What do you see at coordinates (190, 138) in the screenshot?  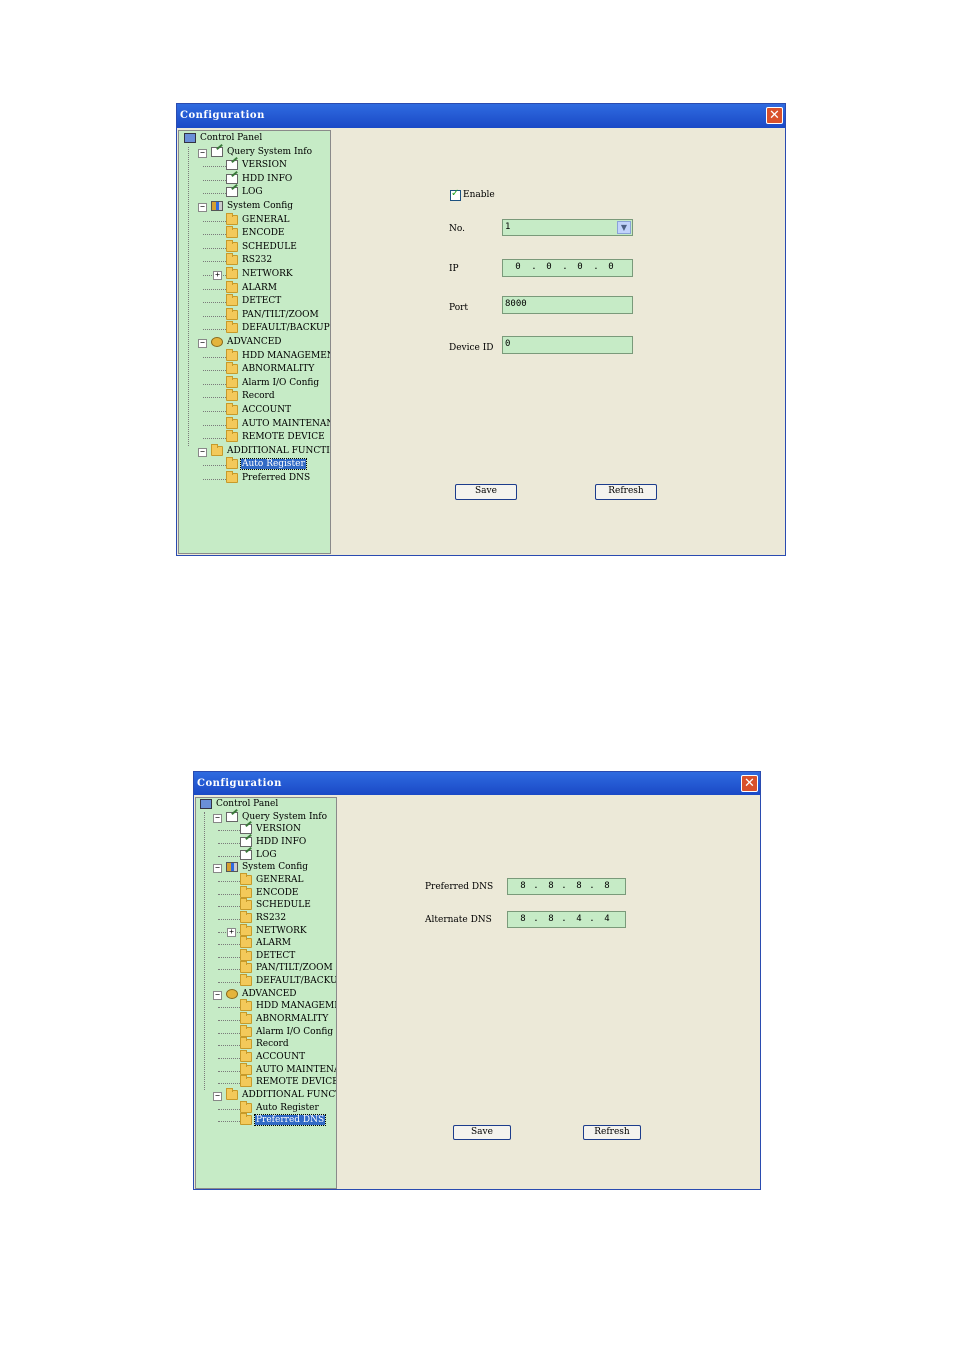 I see `computer-icon` at bounding box center [190, 138].